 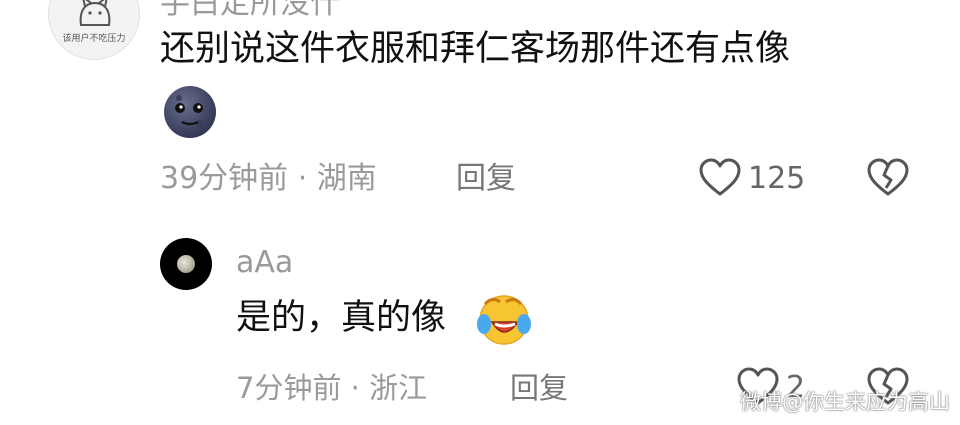 I want to click on comment-username: 手白定所没什, so click(x=250, y=11).